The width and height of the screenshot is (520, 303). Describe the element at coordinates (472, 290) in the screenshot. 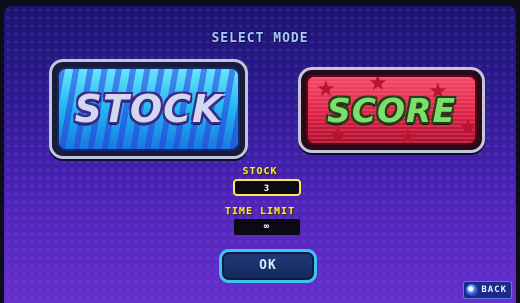

I see `controller-button-icon` at that location.